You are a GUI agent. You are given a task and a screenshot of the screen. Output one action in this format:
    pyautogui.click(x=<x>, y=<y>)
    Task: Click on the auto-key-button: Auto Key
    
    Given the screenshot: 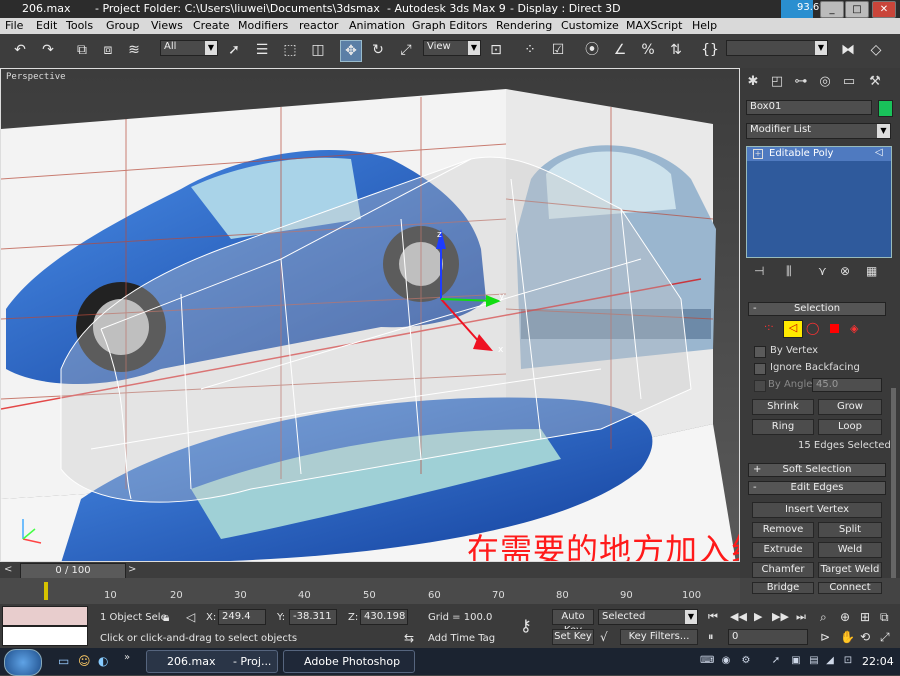 What is the action you would take?
    pyautogui.click(x=573, y=622)
    